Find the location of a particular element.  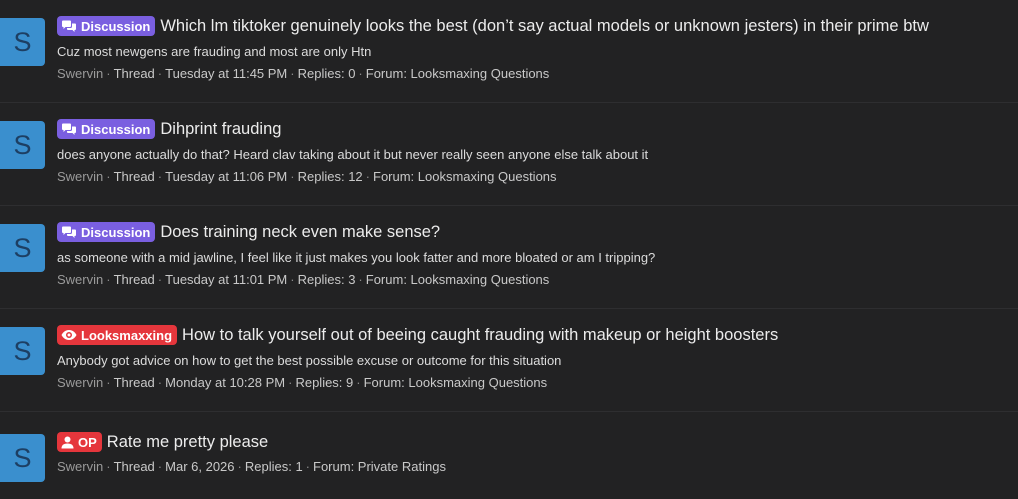

reply-count: Replies: 9 is located at coordinates (324, 382).